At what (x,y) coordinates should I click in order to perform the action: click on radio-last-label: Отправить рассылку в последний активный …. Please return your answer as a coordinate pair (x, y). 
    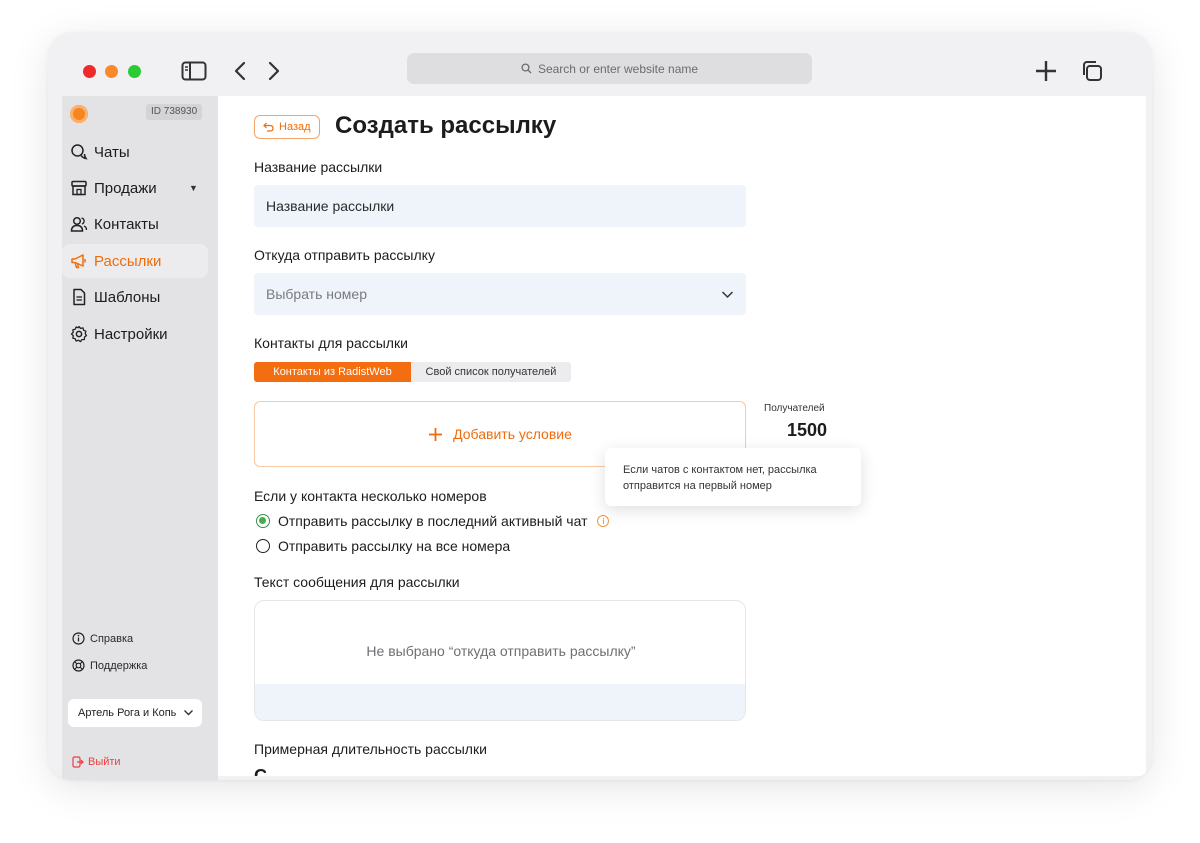
    Looking at the image, I should click on (433, 521).